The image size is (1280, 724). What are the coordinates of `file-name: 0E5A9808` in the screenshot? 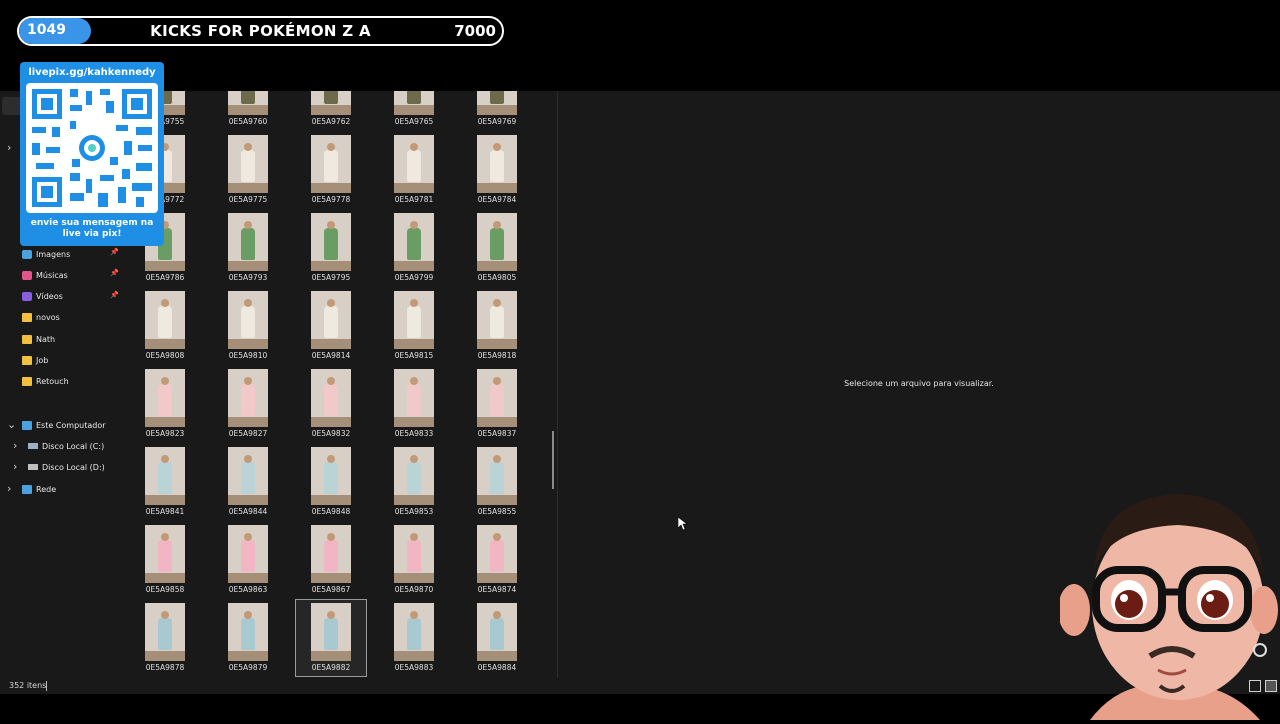 It's located at (165, 355).